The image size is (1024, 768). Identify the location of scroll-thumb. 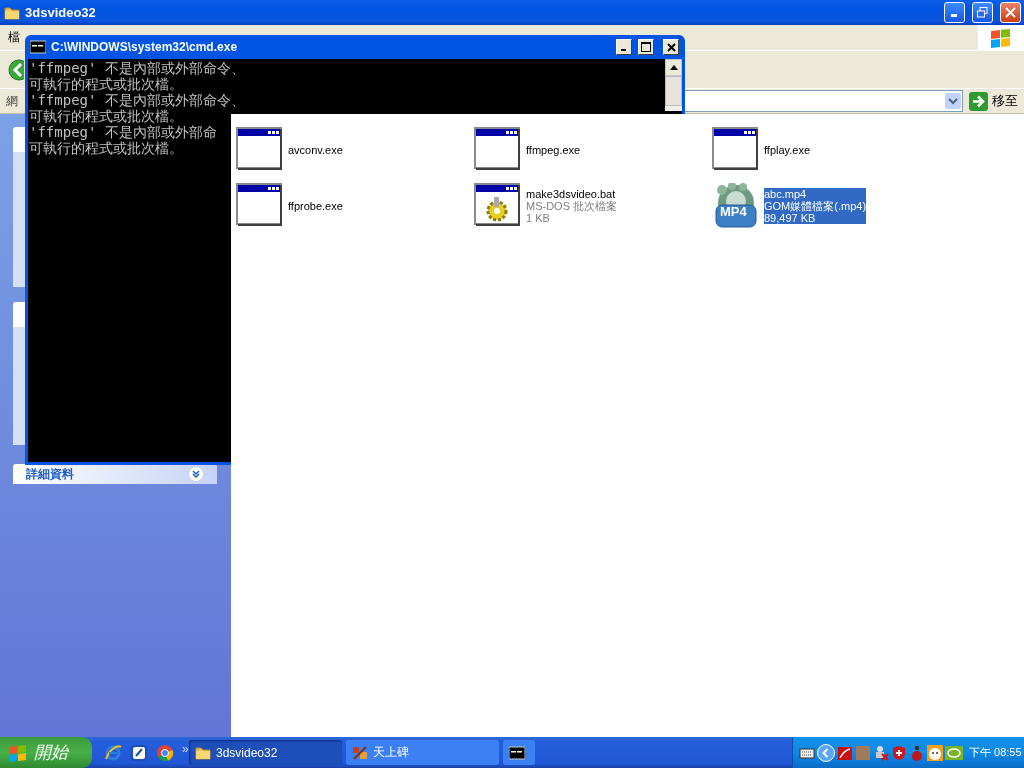
(673, 91).